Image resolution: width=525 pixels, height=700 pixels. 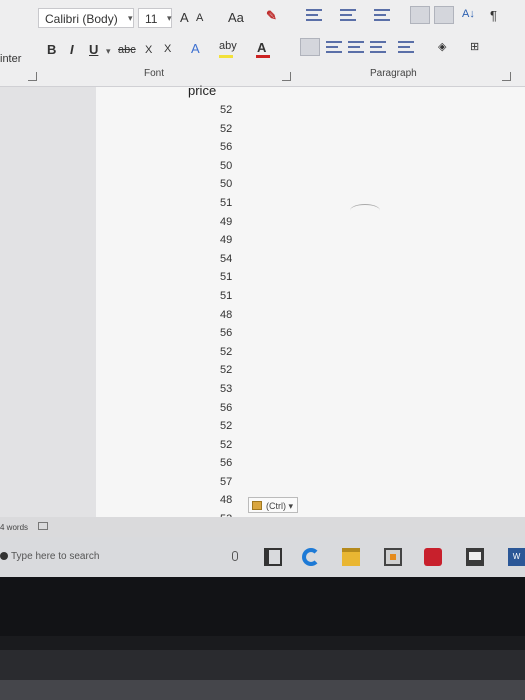 I want to click on sort-button: A↓, so click(x=468, y=14).